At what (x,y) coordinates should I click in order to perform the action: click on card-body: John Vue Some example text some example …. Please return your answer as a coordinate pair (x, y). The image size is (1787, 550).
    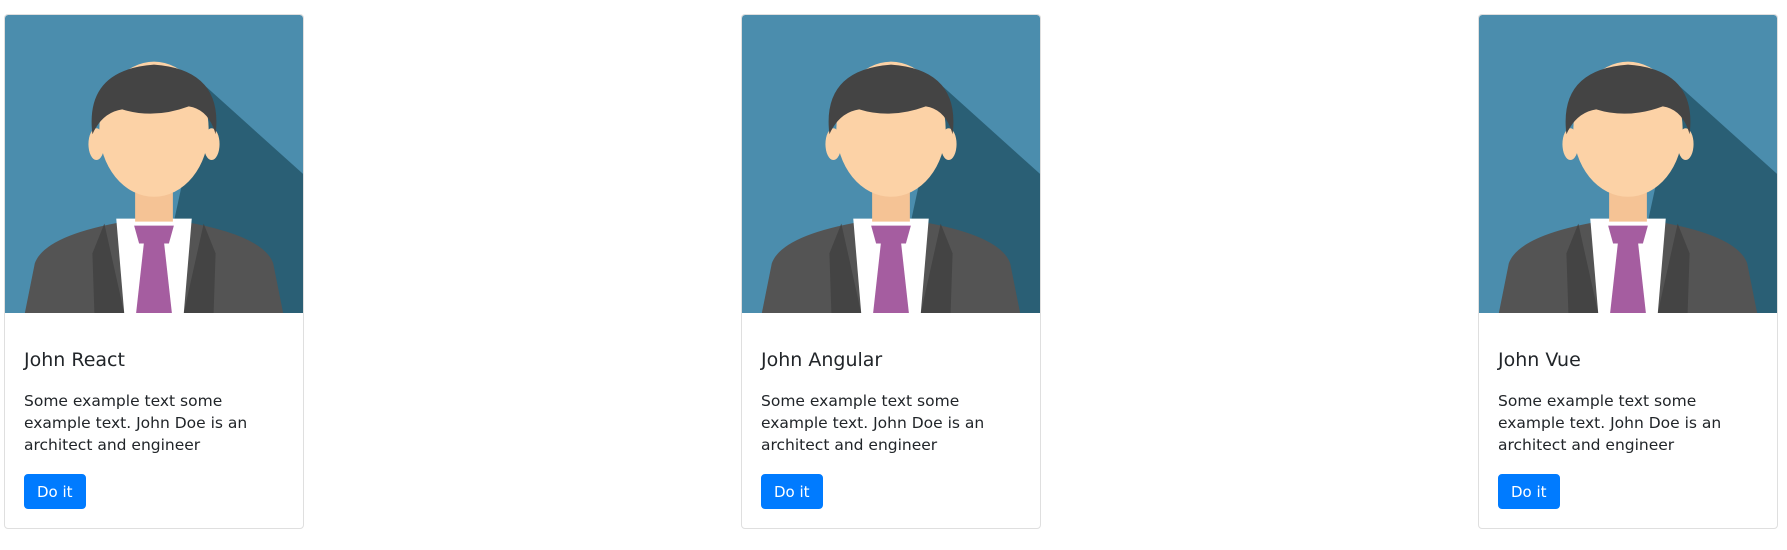
    Looking at the image, I should click on (1628, 420).